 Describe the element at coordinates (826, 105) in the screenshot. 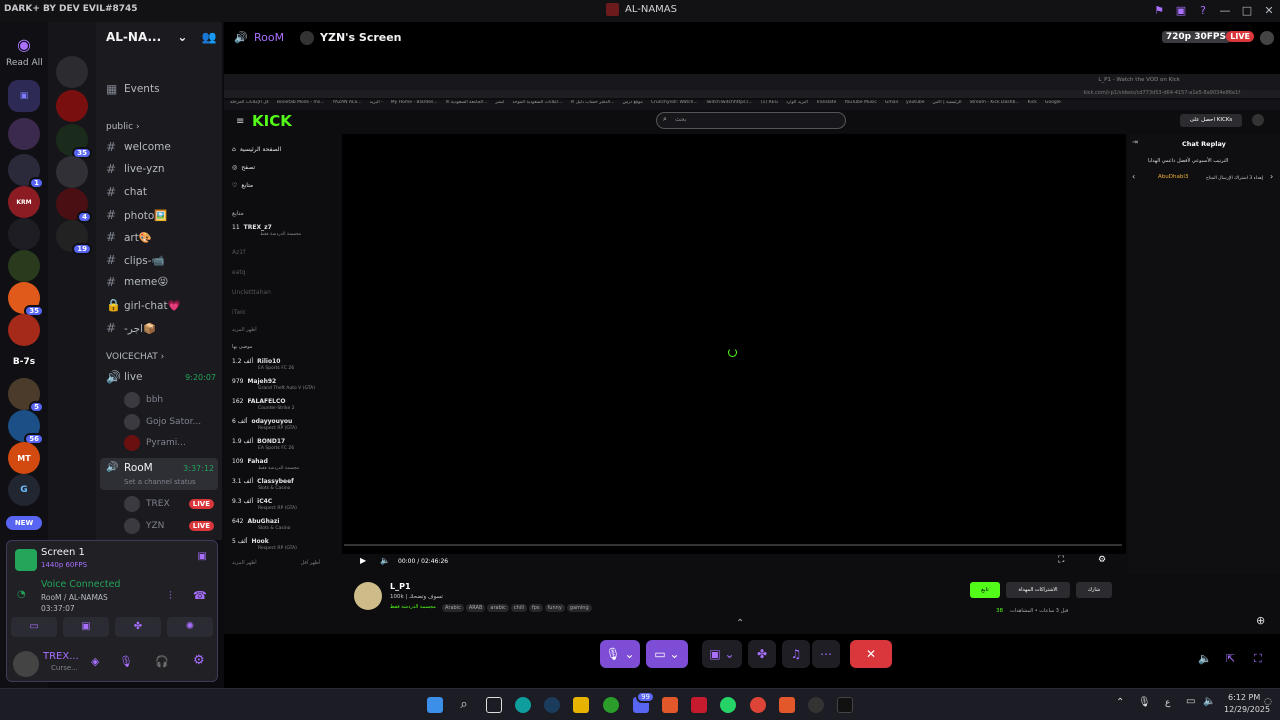

I see `bookmark: Translate` at that location.